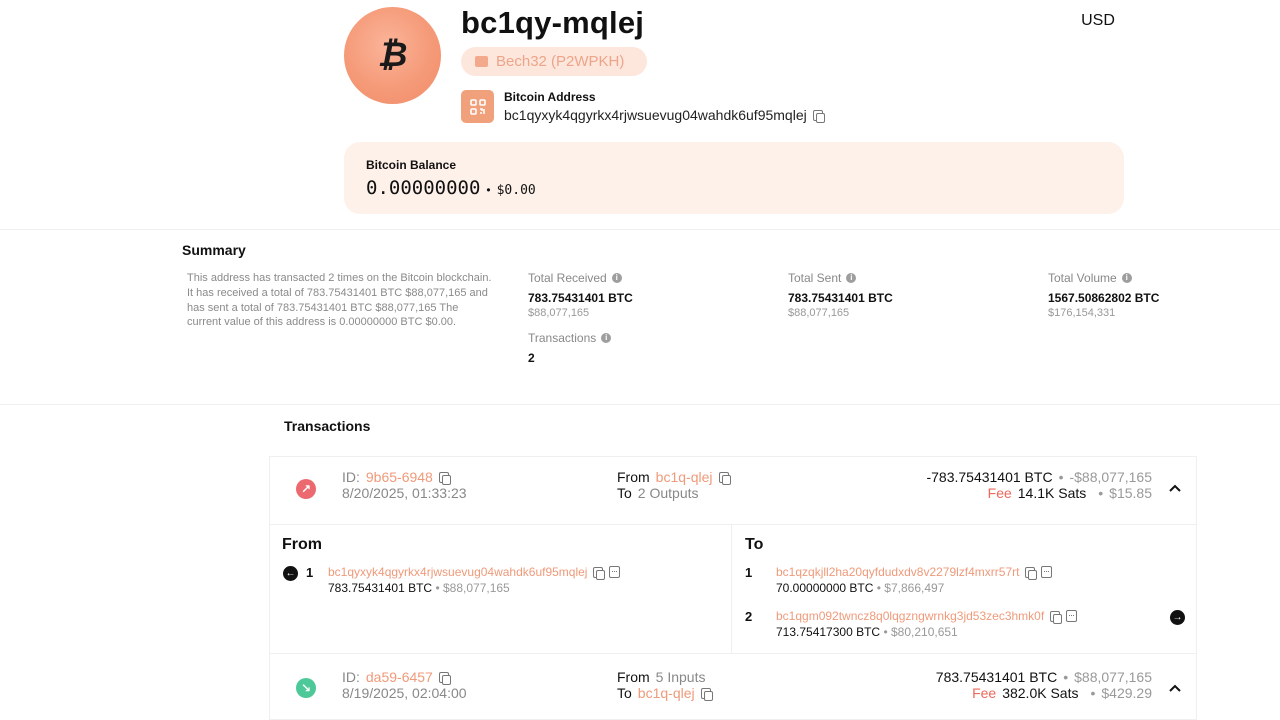  I want to click on fee-usd: $15.85, so click(1130, 493).